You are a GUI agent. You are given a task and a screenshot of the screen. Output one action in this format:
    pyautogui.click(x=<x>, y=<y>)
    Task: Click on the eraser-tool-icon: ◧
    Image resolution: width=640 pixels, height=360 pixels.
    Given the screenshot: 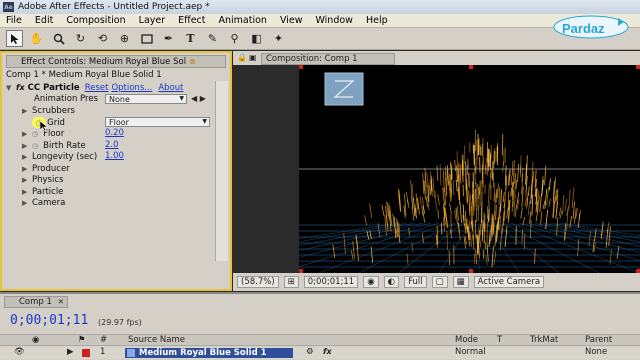 What is the action you would take?
    pyautogui.click(x=256, y=38)
    